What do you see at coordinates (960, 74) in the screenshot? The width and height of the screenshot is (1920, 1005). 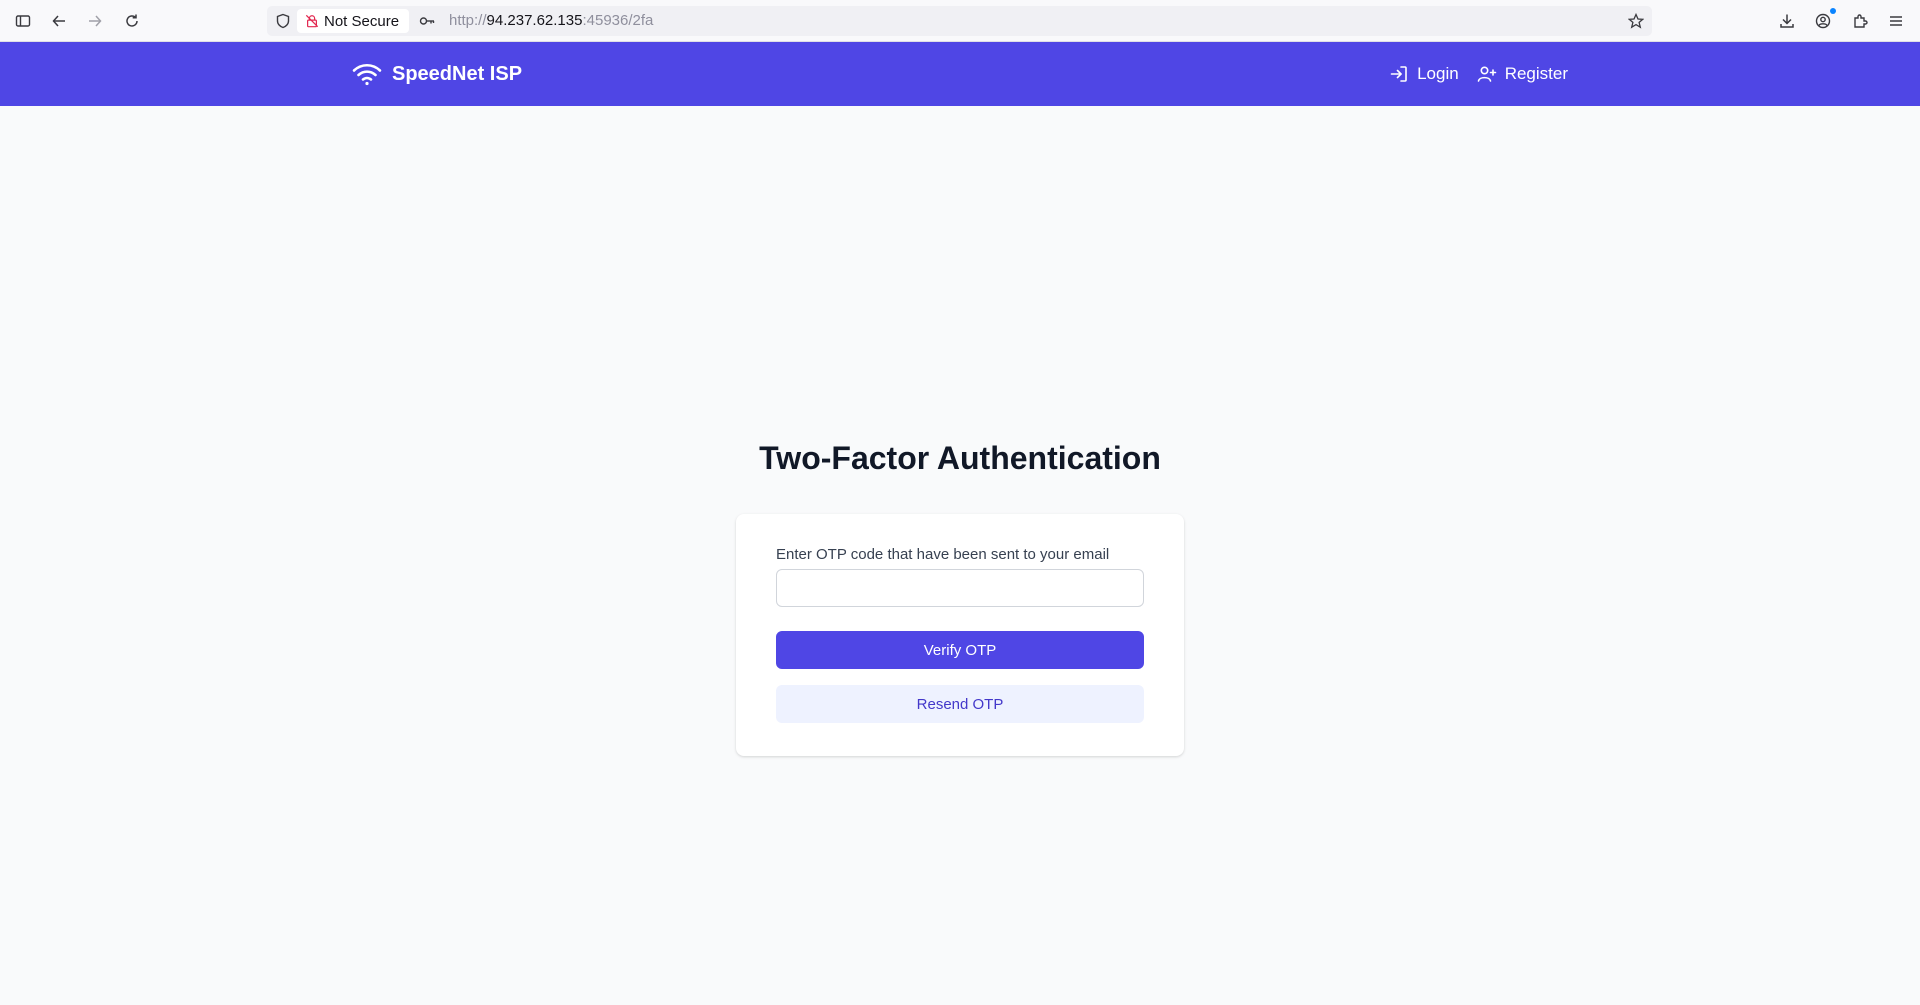 I see `site-navbar: SpeedNet ISP Login Register` at bounding box center [960, 74].